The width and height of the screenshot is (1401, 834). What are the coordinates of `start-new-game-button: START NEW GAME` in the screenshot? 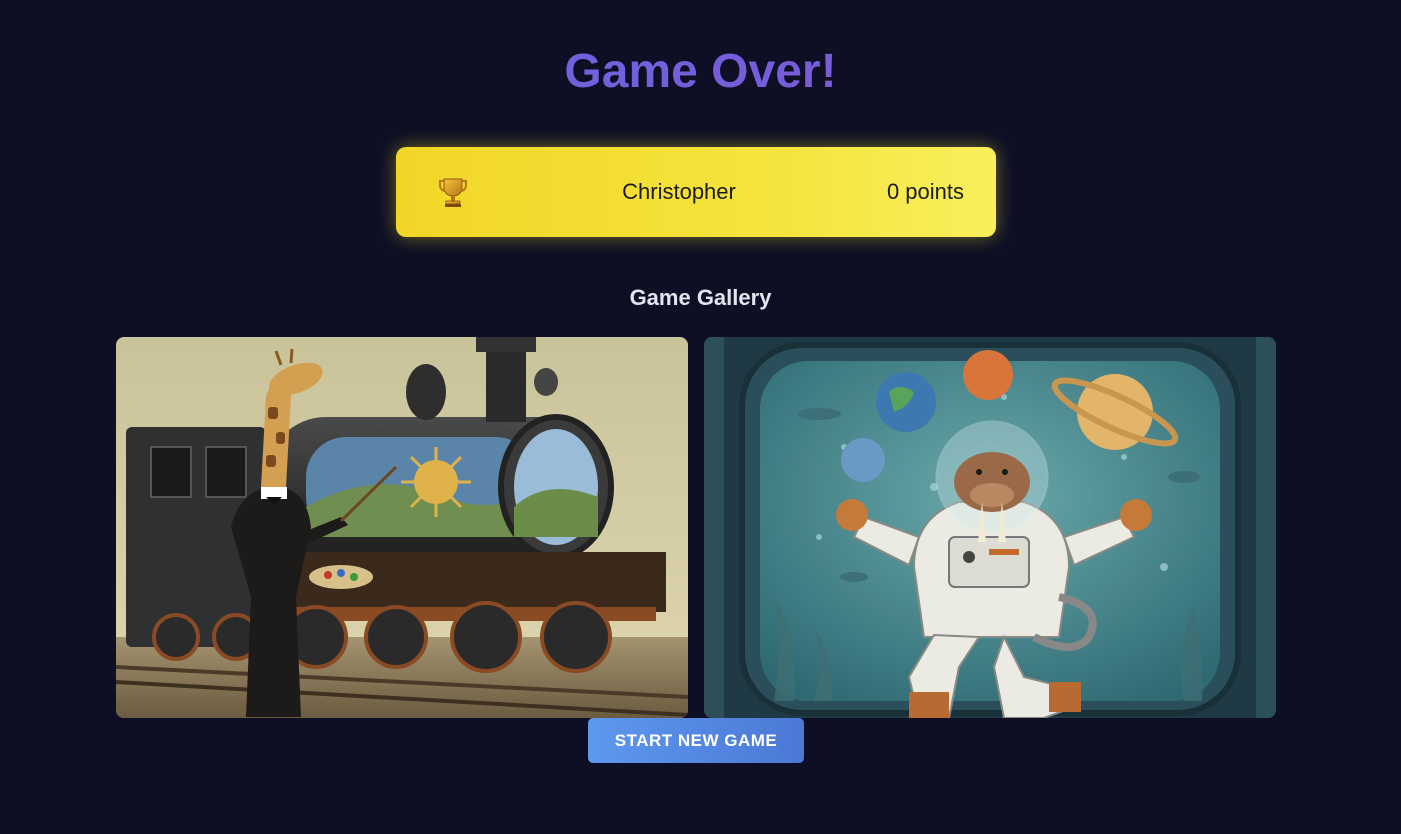 It's located at (696, 740).